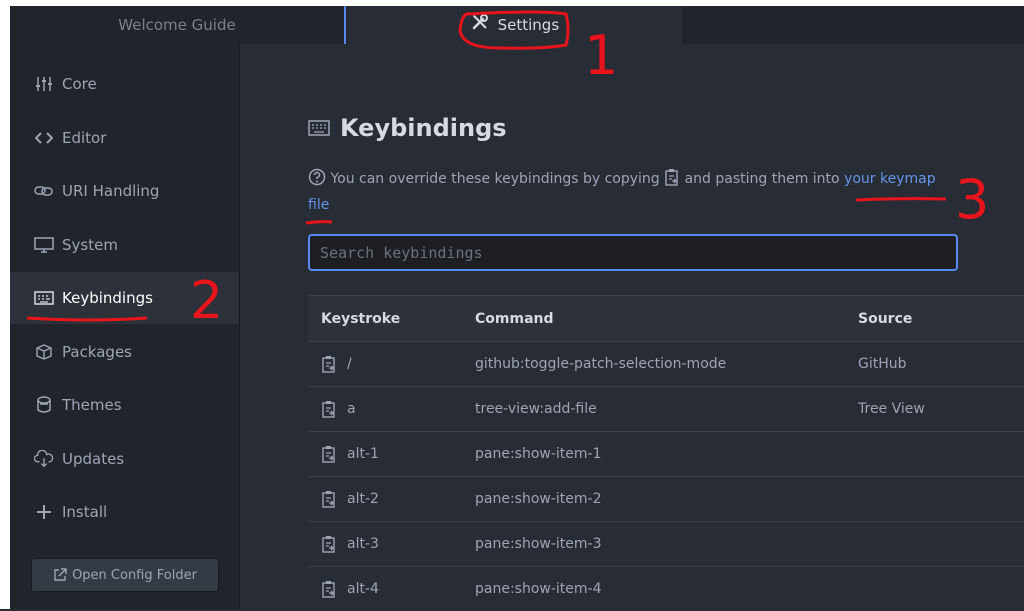 This screenshot has width=1024, height=611. Describe the element at coordinates (363, 589) in the screenshot. I see `keystroke-text: alt-4` at that location.